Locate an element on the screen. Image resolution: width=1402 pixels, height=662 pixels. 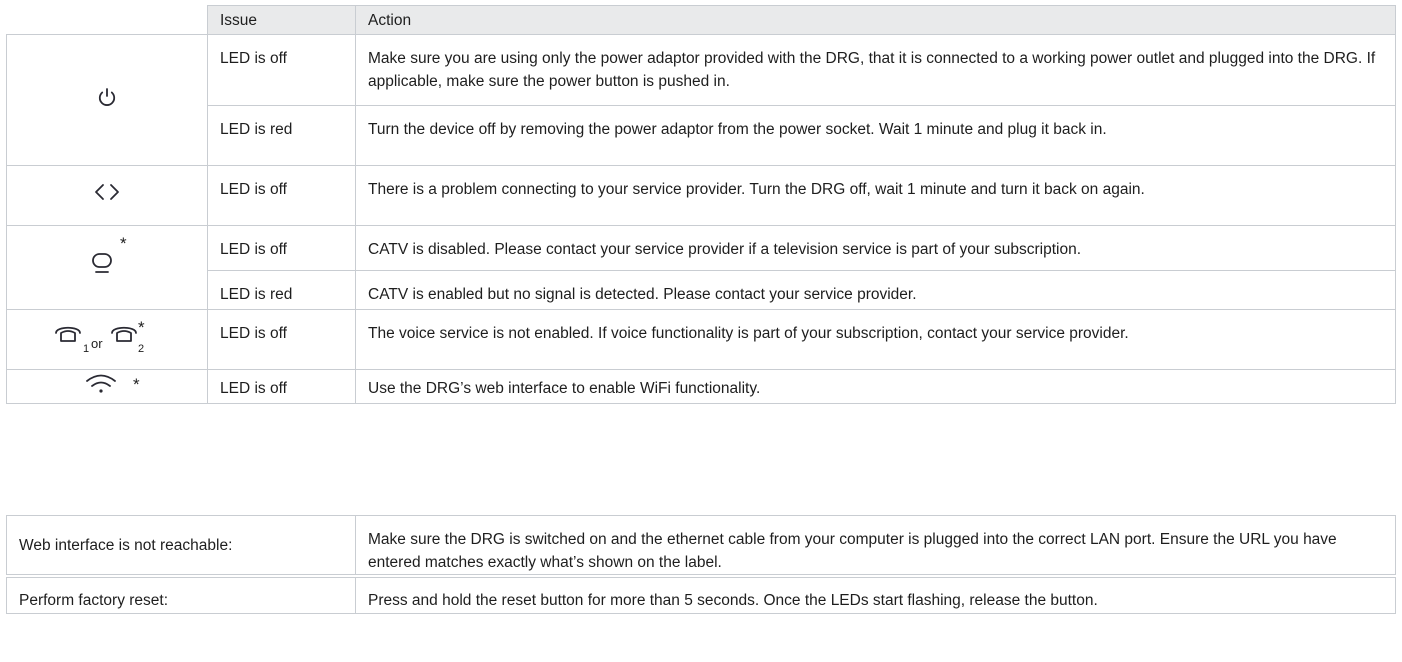
phone-or-label: or is located at coordinates (97, 343).